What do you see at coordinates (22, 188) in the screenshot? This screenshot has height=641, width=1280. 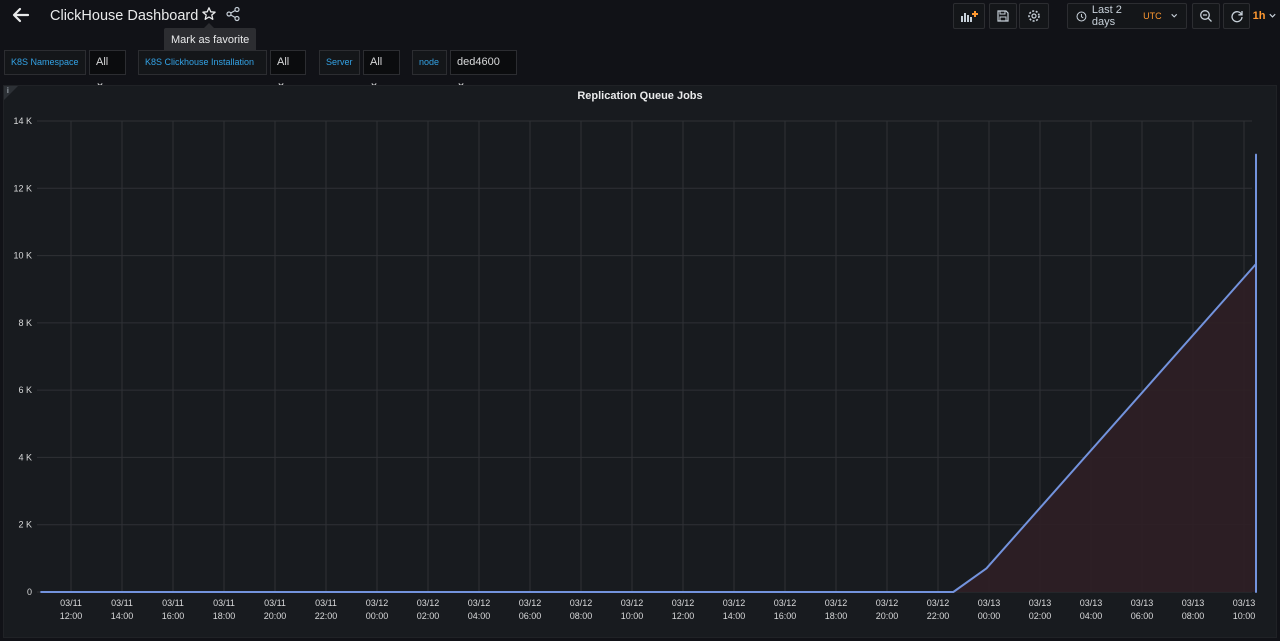 I see `y-tick-label: 12 K` at bounding box center [22, 188].